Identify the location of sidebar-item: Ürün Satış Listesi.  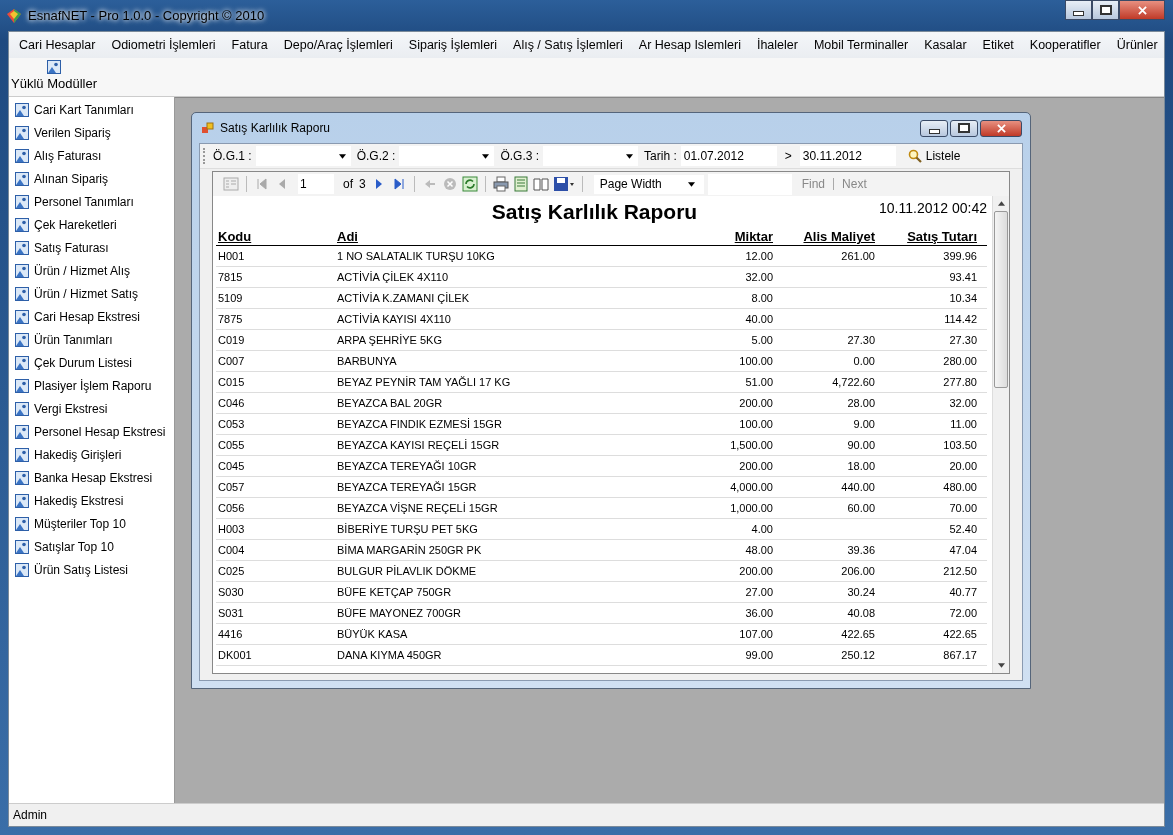
(91, 569).